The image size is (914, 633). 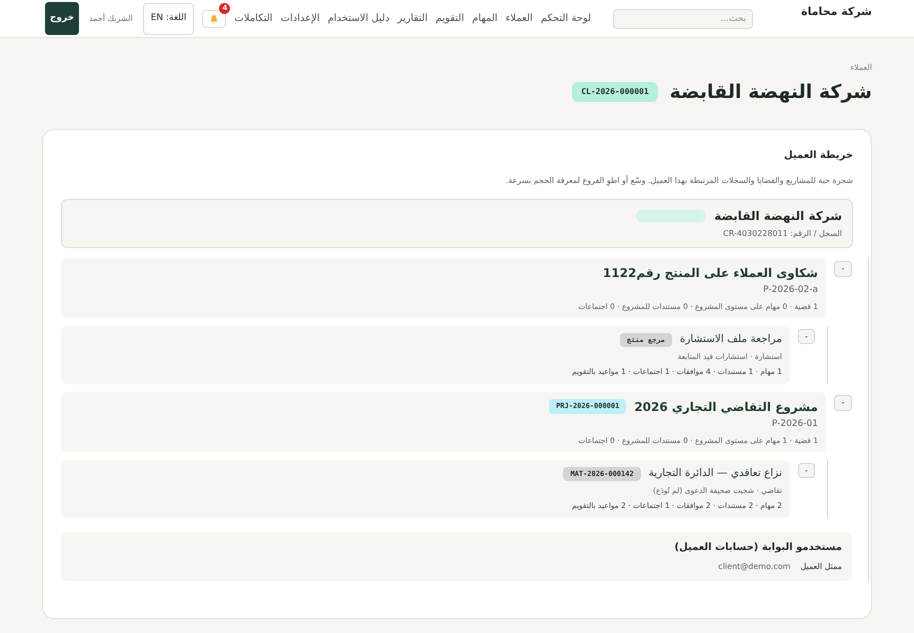 What do you see at coordinates (726, 407) in the screenshot?
I see `project-title: مشروع التقاضي التجاري 2026` at bounding box center [726, 407].